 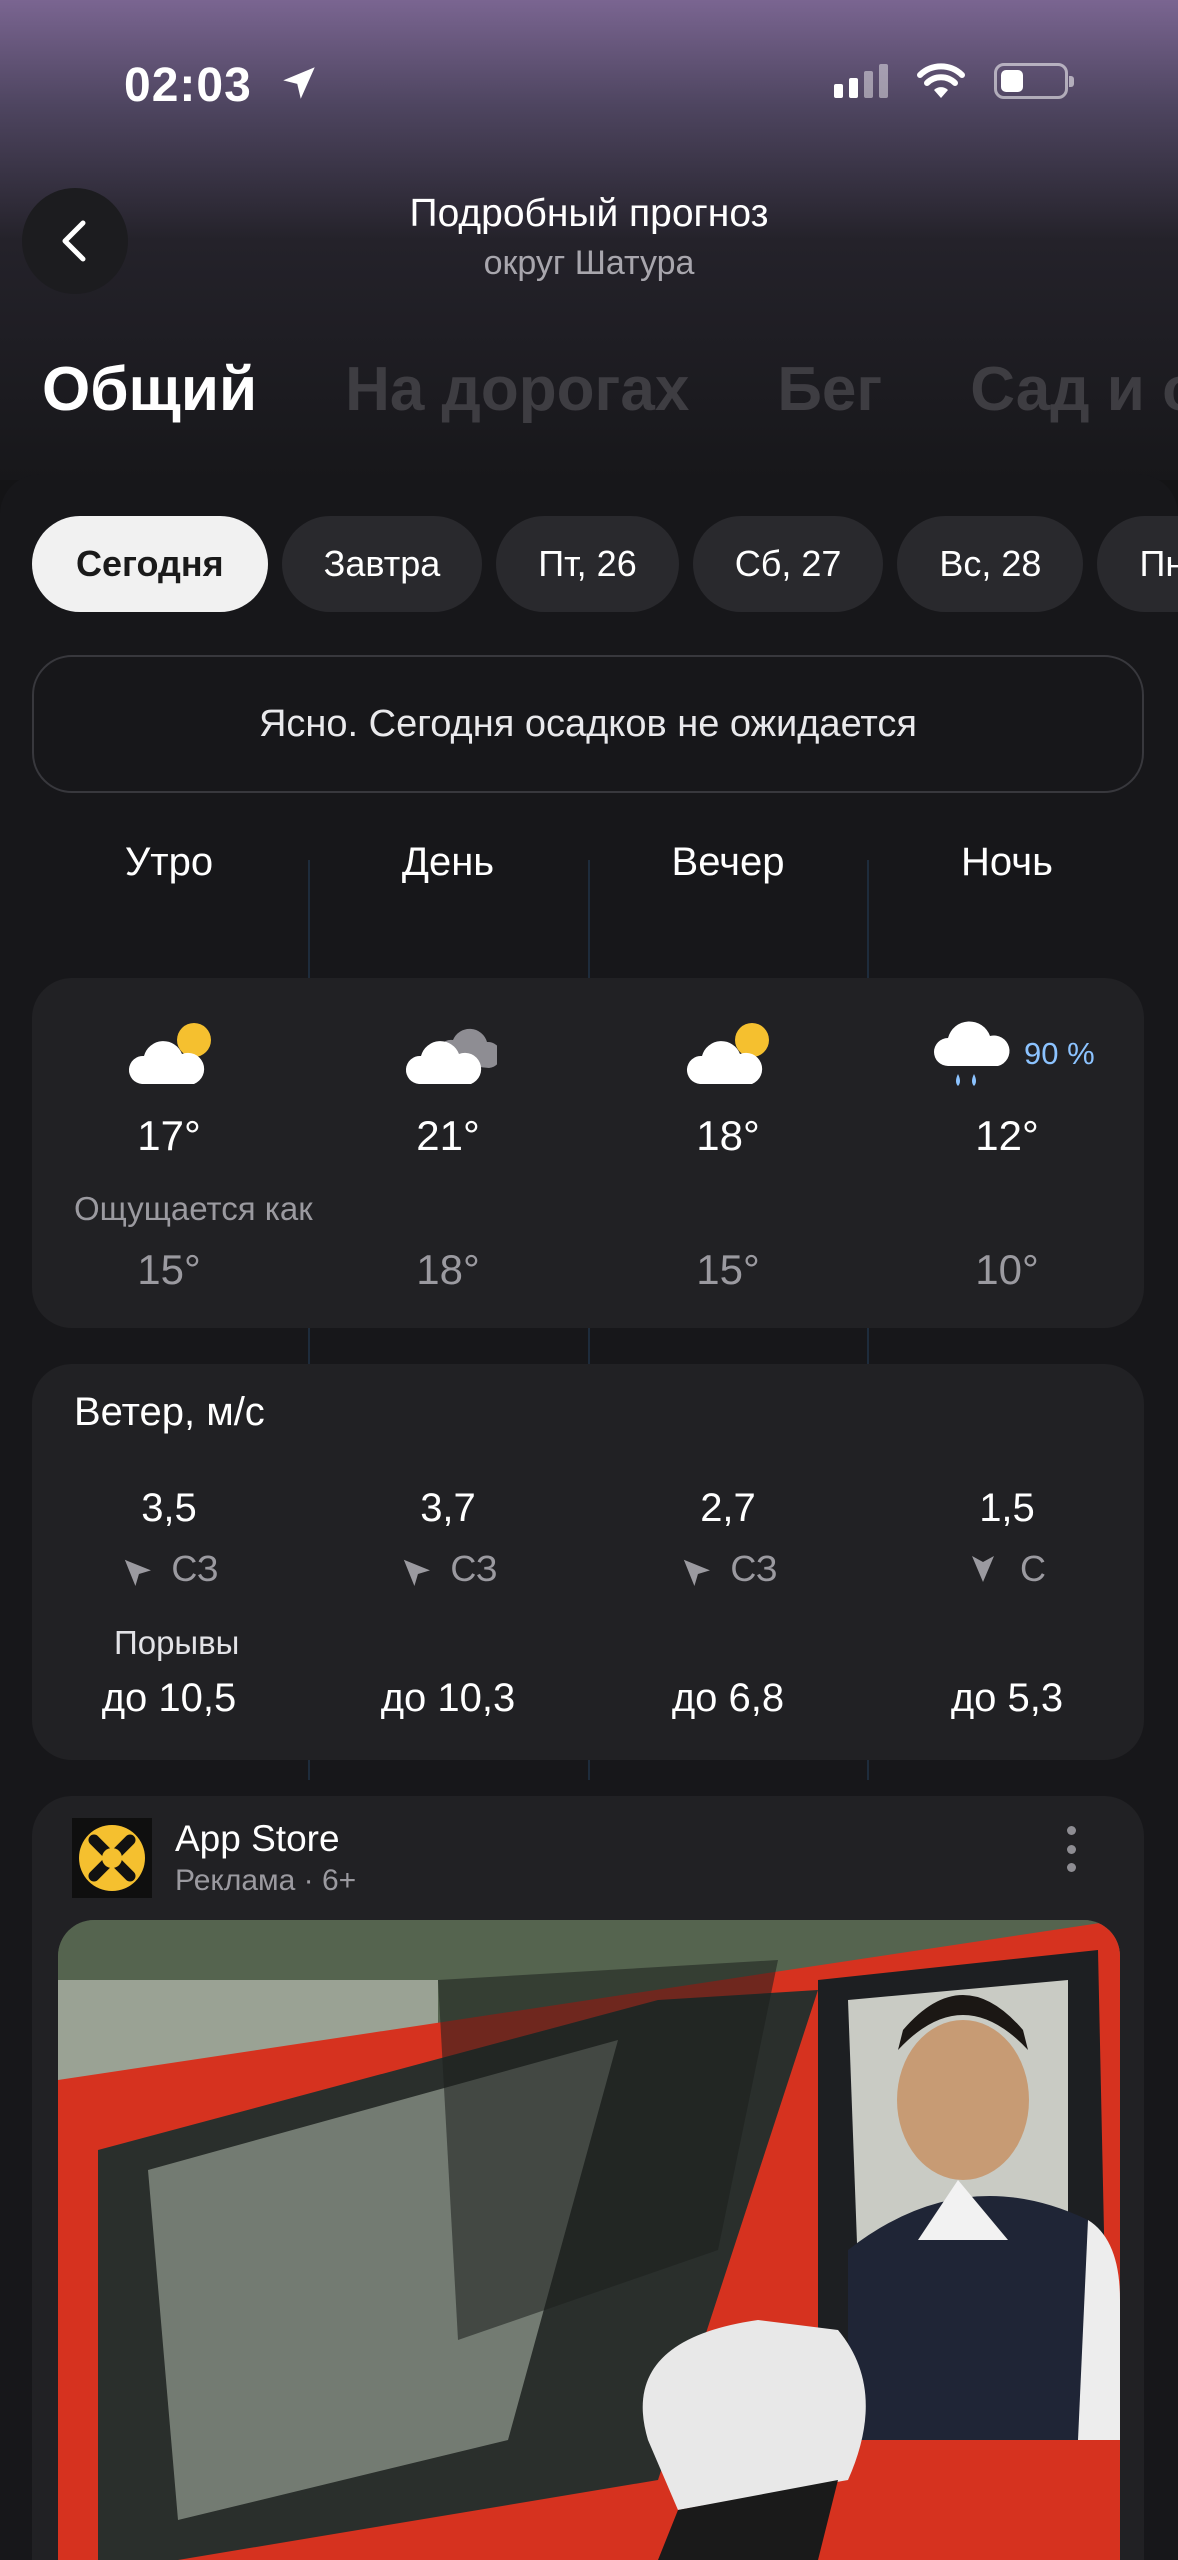 What do you see at coordinates (589, 213) in the screenshot?
I see `page-title: Подробный прогноз` at bounding box center [589, 213].